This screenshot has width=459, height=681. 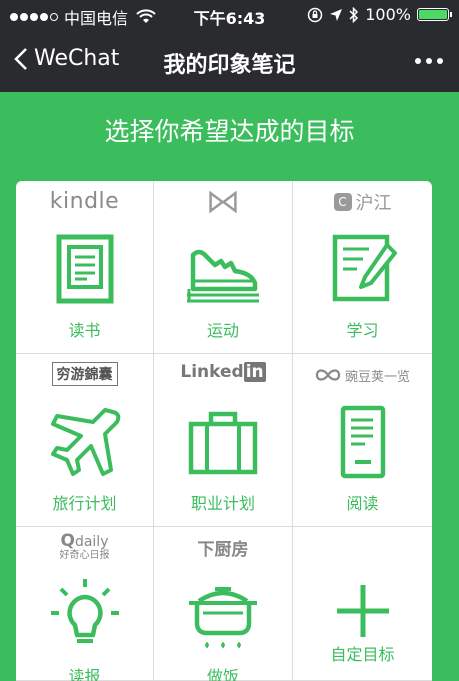 What do you see at coordinates (342, 202) in the screenshot?
I see `hujiang-badge-icon: C` at bounding box center [342, 202].